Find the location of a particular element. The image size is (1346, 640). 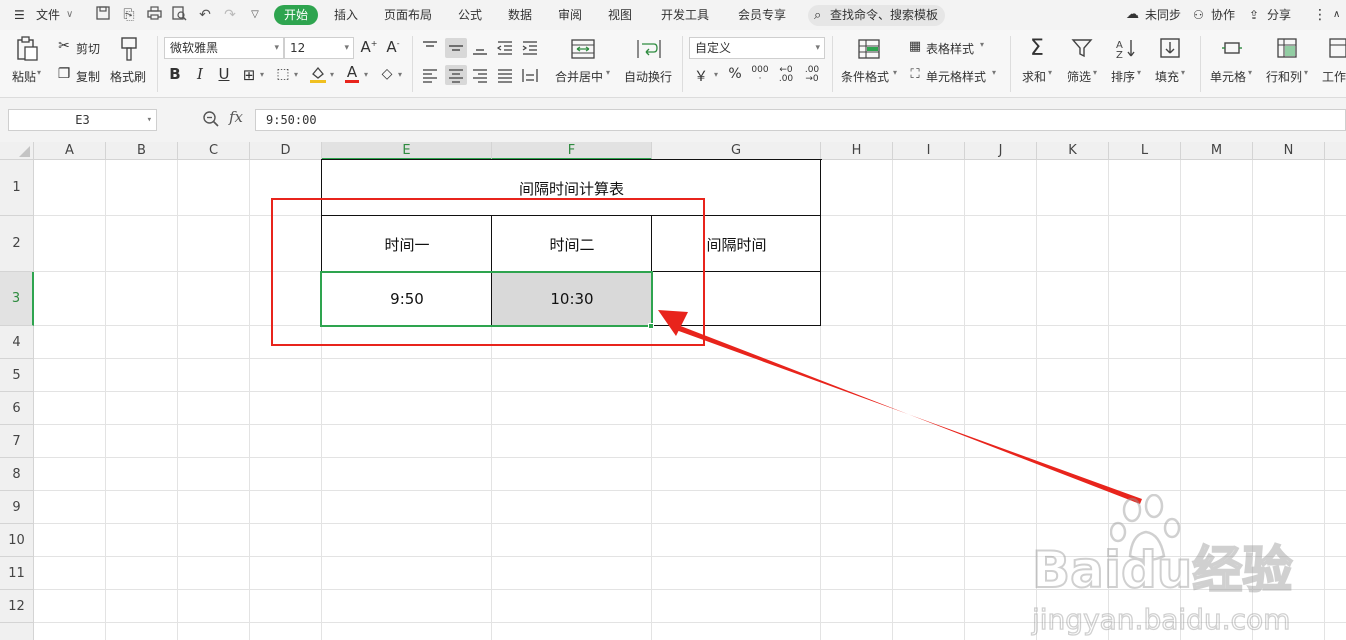

copy-button: 复制 is located at coordinates (88, 76).